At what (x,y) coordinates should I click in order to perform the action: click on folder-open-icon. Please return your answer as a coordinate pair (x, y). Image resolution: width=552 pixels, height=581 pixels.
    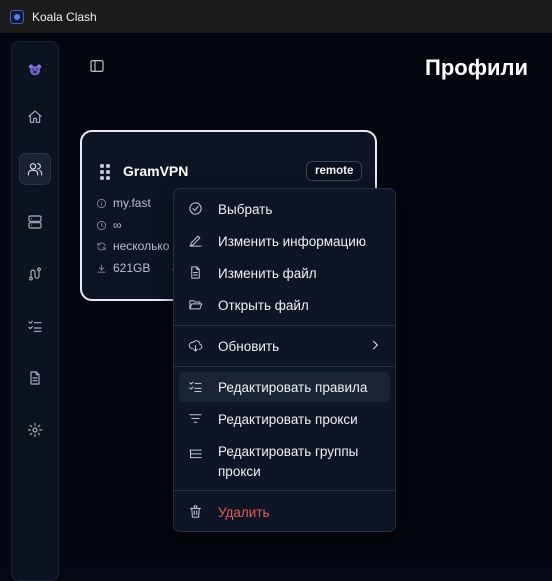
    Looking at the image, I should click on (196, 305).